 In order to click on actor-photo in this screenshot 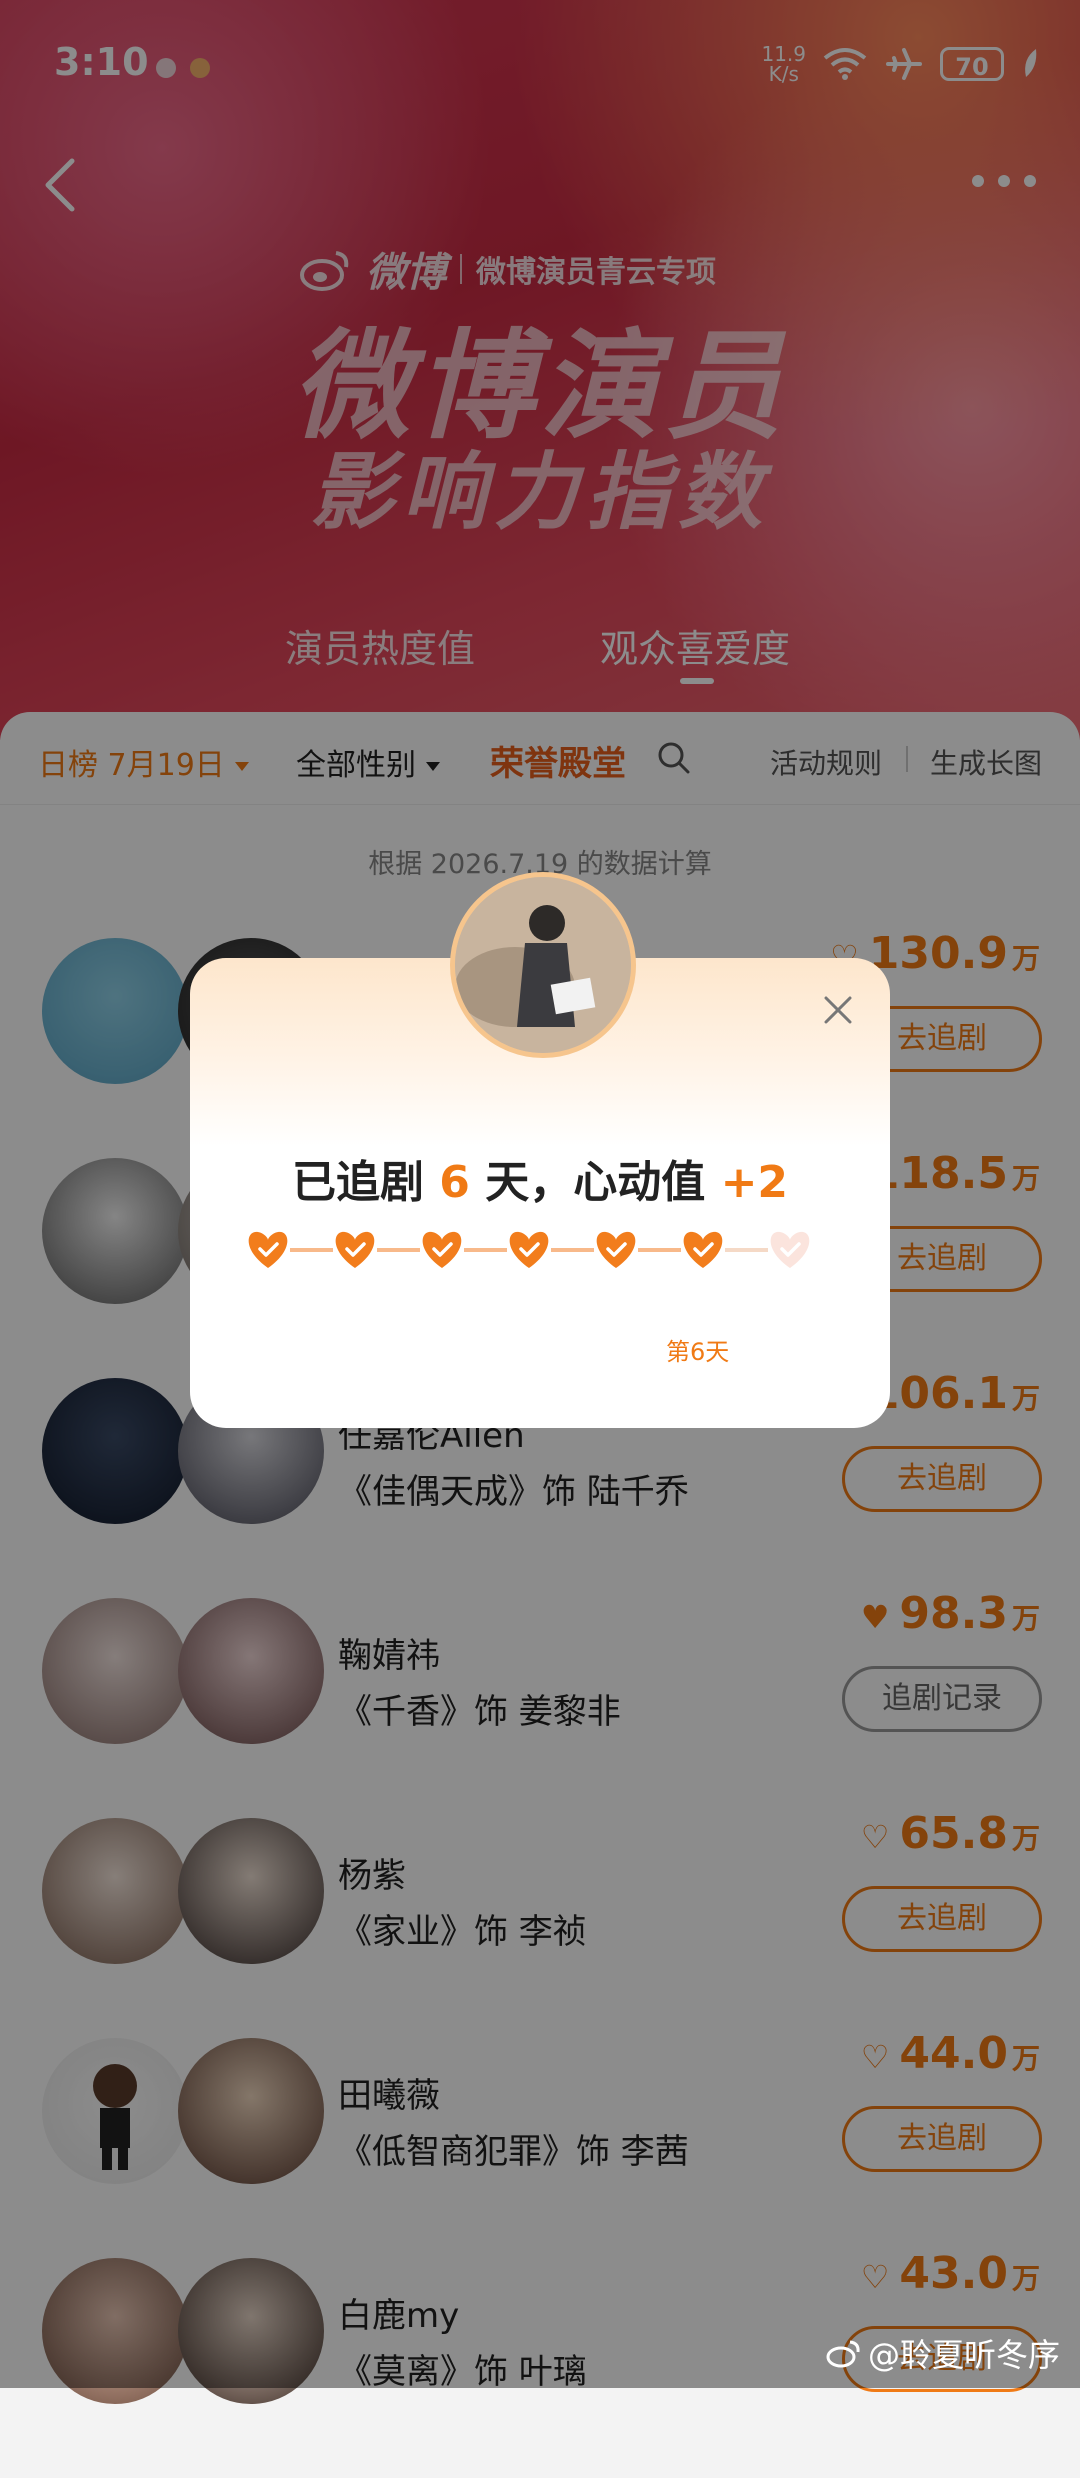, I will do `click(543, 965)`.